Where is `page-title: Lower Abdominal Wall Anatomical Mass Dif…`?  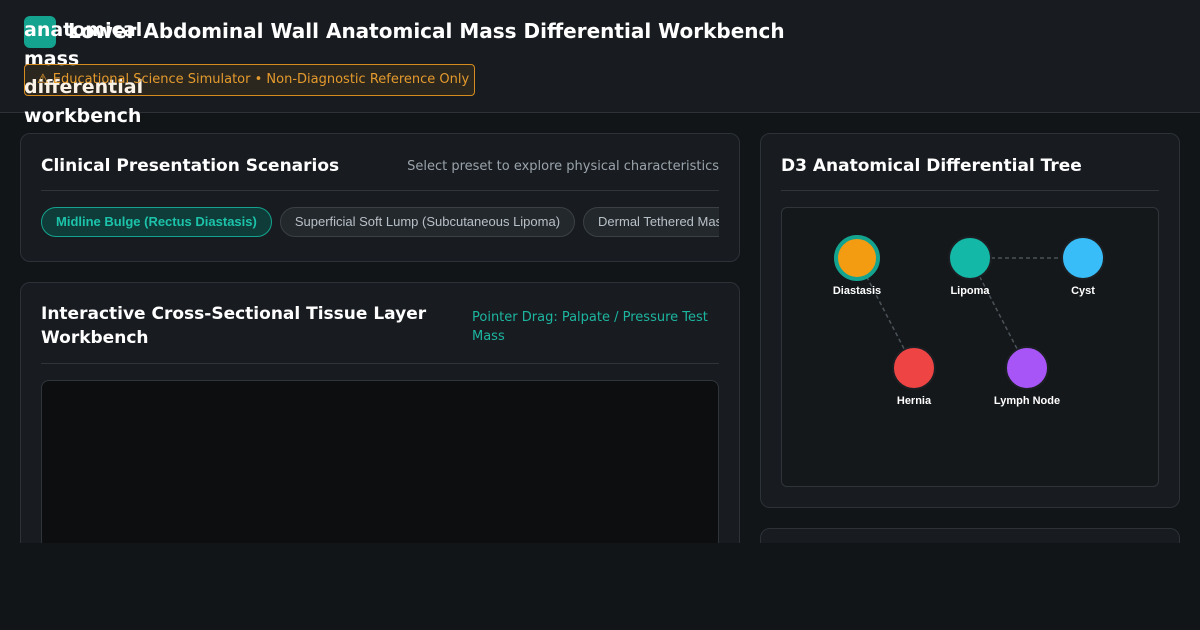 page-title: Lower Abdominal Wall Anatomical Mass Dif… is located at coordinates (426, 31).